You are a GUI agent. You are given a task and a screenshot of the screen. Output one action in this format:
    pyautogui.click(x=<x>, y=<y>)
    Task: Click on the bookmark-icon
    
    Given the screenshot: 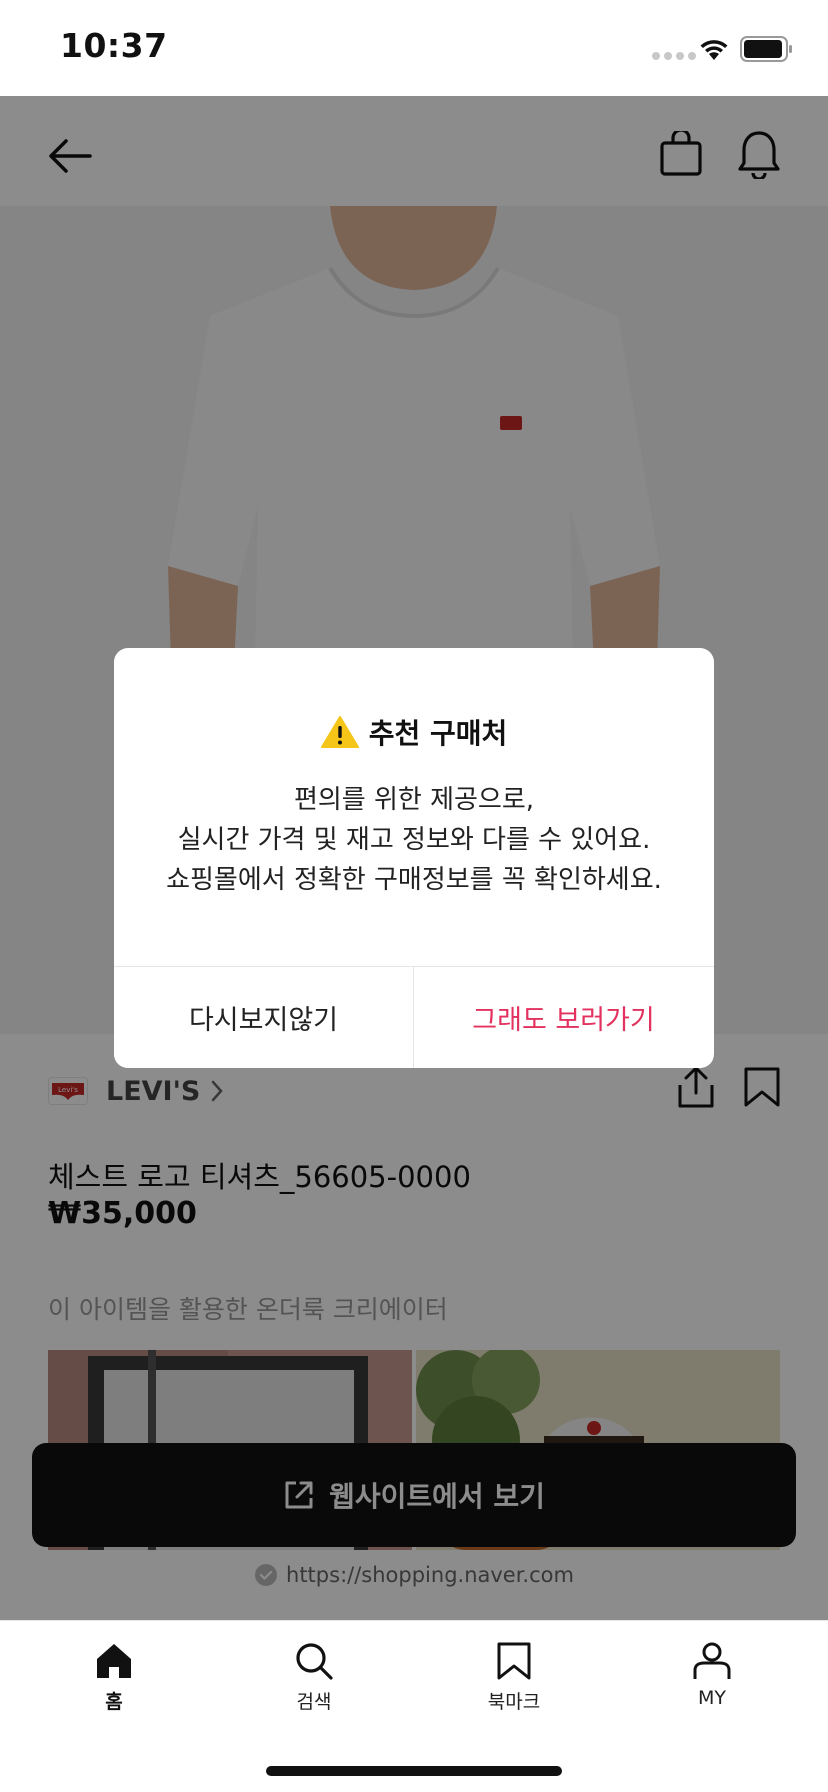 What is the action you would take?
    pyautogui.click(x=514, y=1661)
    